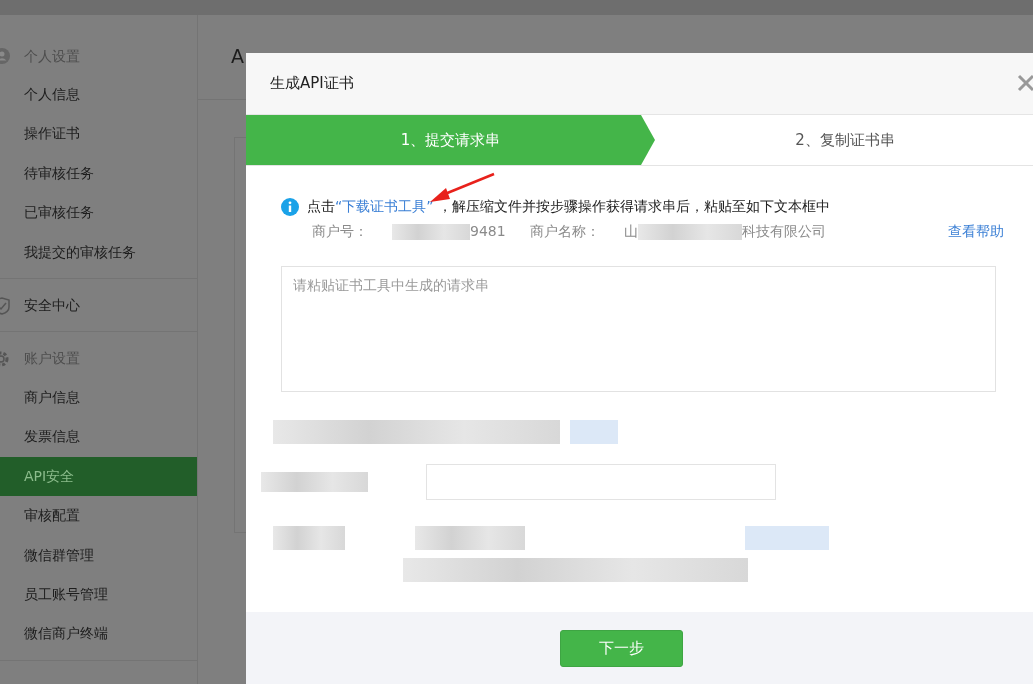  What do you see at coordinates (98, 95) in the screenshot?
I see `sidebar-item: 个人信息` at bounding box center [98, 95].